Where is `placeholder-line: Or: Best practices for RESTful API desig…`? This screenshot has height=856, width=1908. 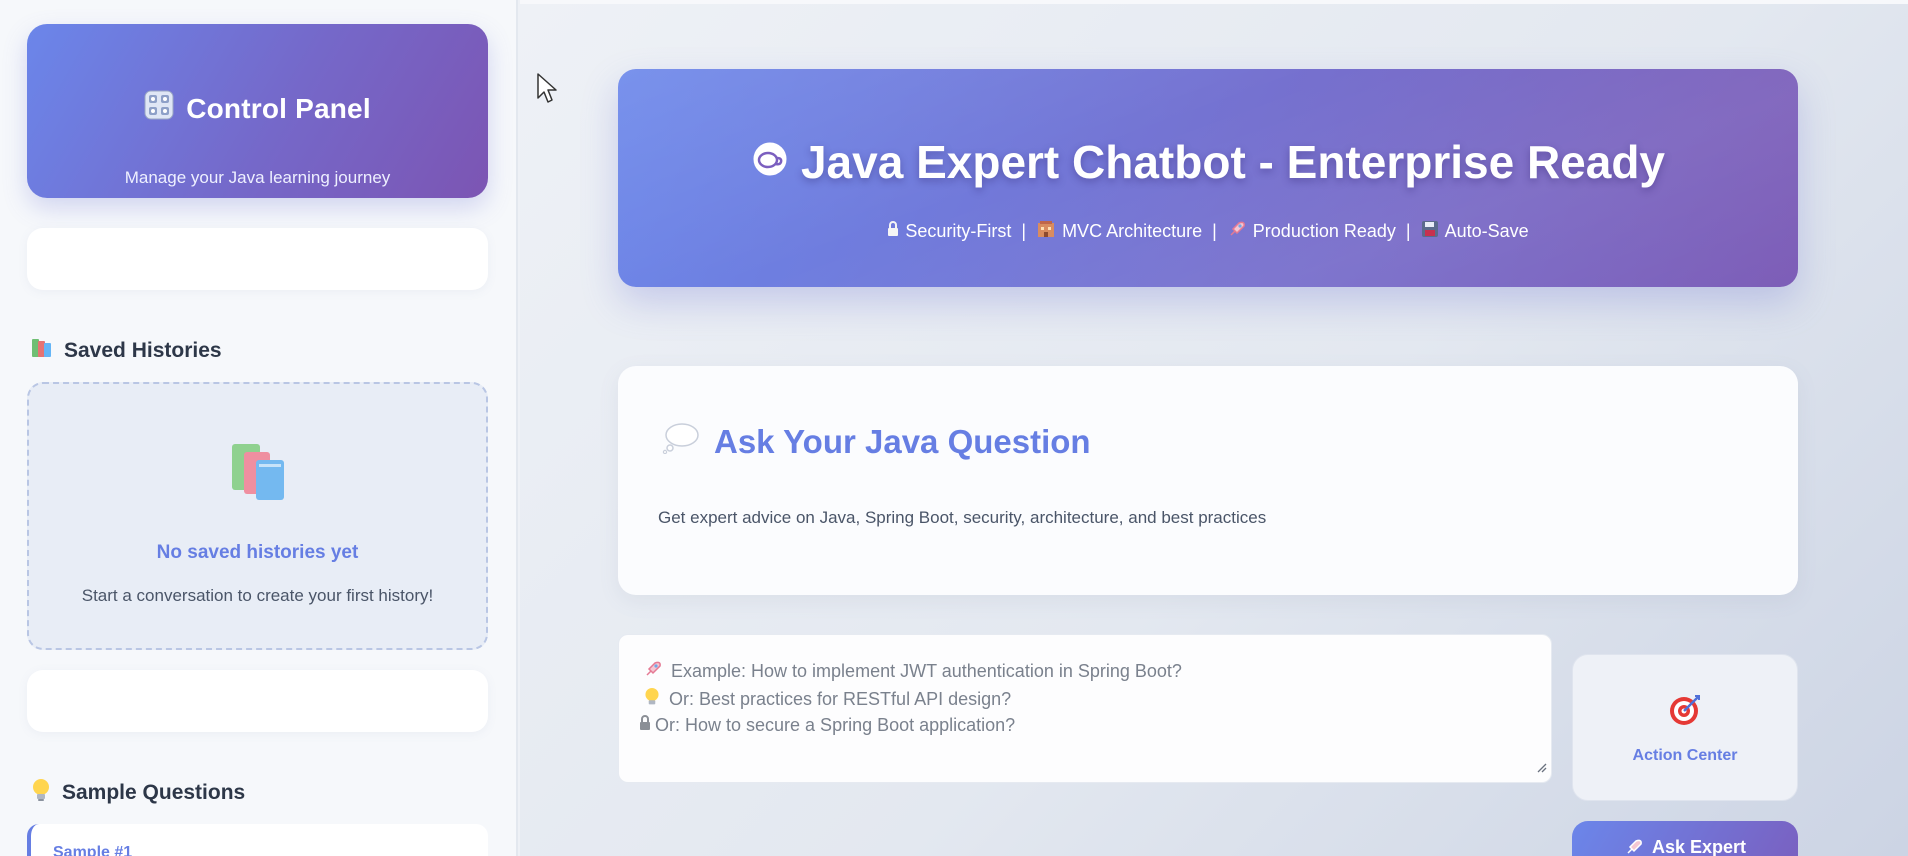 placeholder-line: Or: Best practices for RESTful API desig… is located at coordinates (827, 699).